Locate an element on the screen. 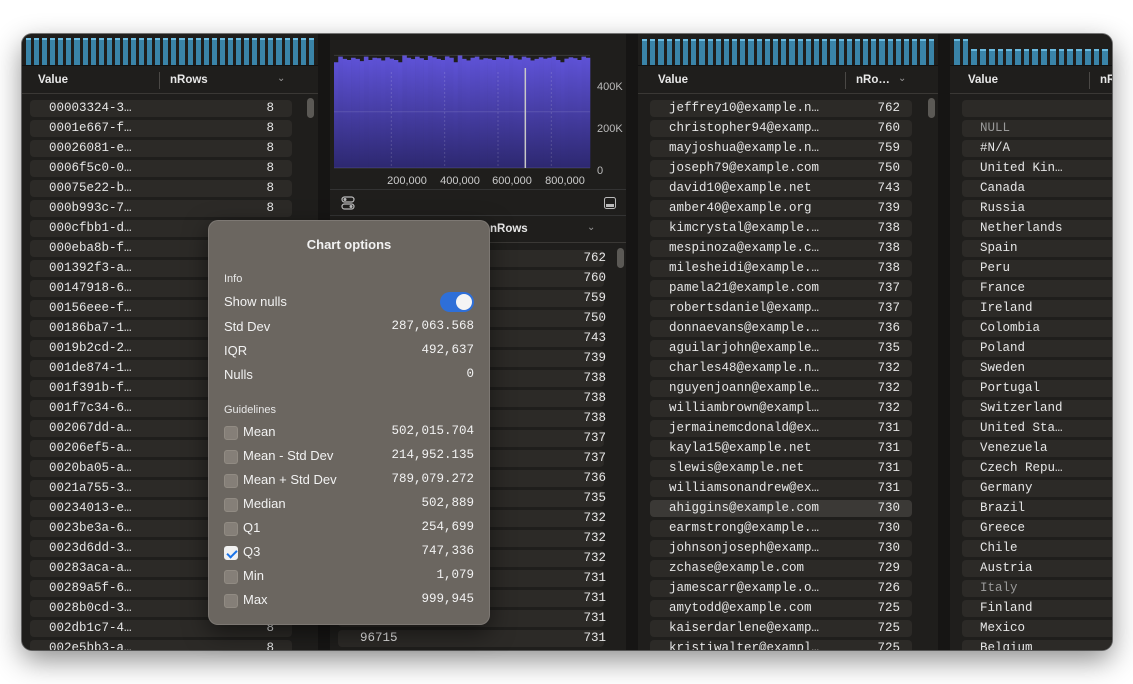 This screenshot has width=1133, height=684. list-item: charles48@example.n… 732 is located at coordinates (788, 368).